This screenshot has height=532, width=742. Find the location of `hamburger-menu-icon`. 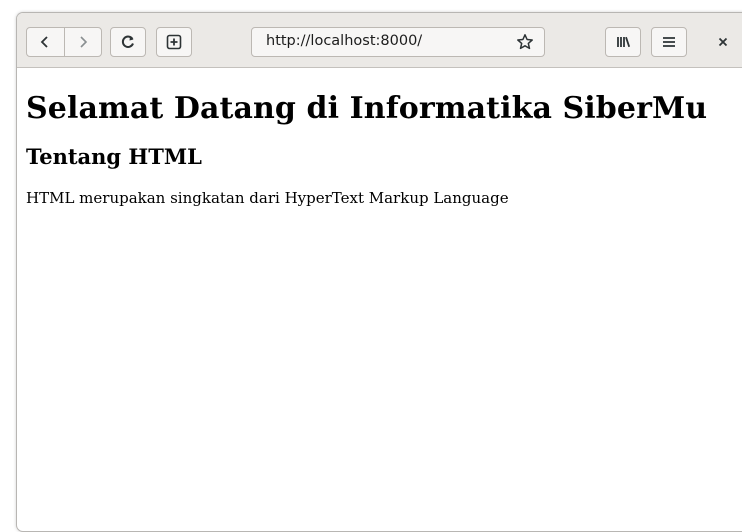

hamburger-menu-icon is located at coordinates (669, 42).